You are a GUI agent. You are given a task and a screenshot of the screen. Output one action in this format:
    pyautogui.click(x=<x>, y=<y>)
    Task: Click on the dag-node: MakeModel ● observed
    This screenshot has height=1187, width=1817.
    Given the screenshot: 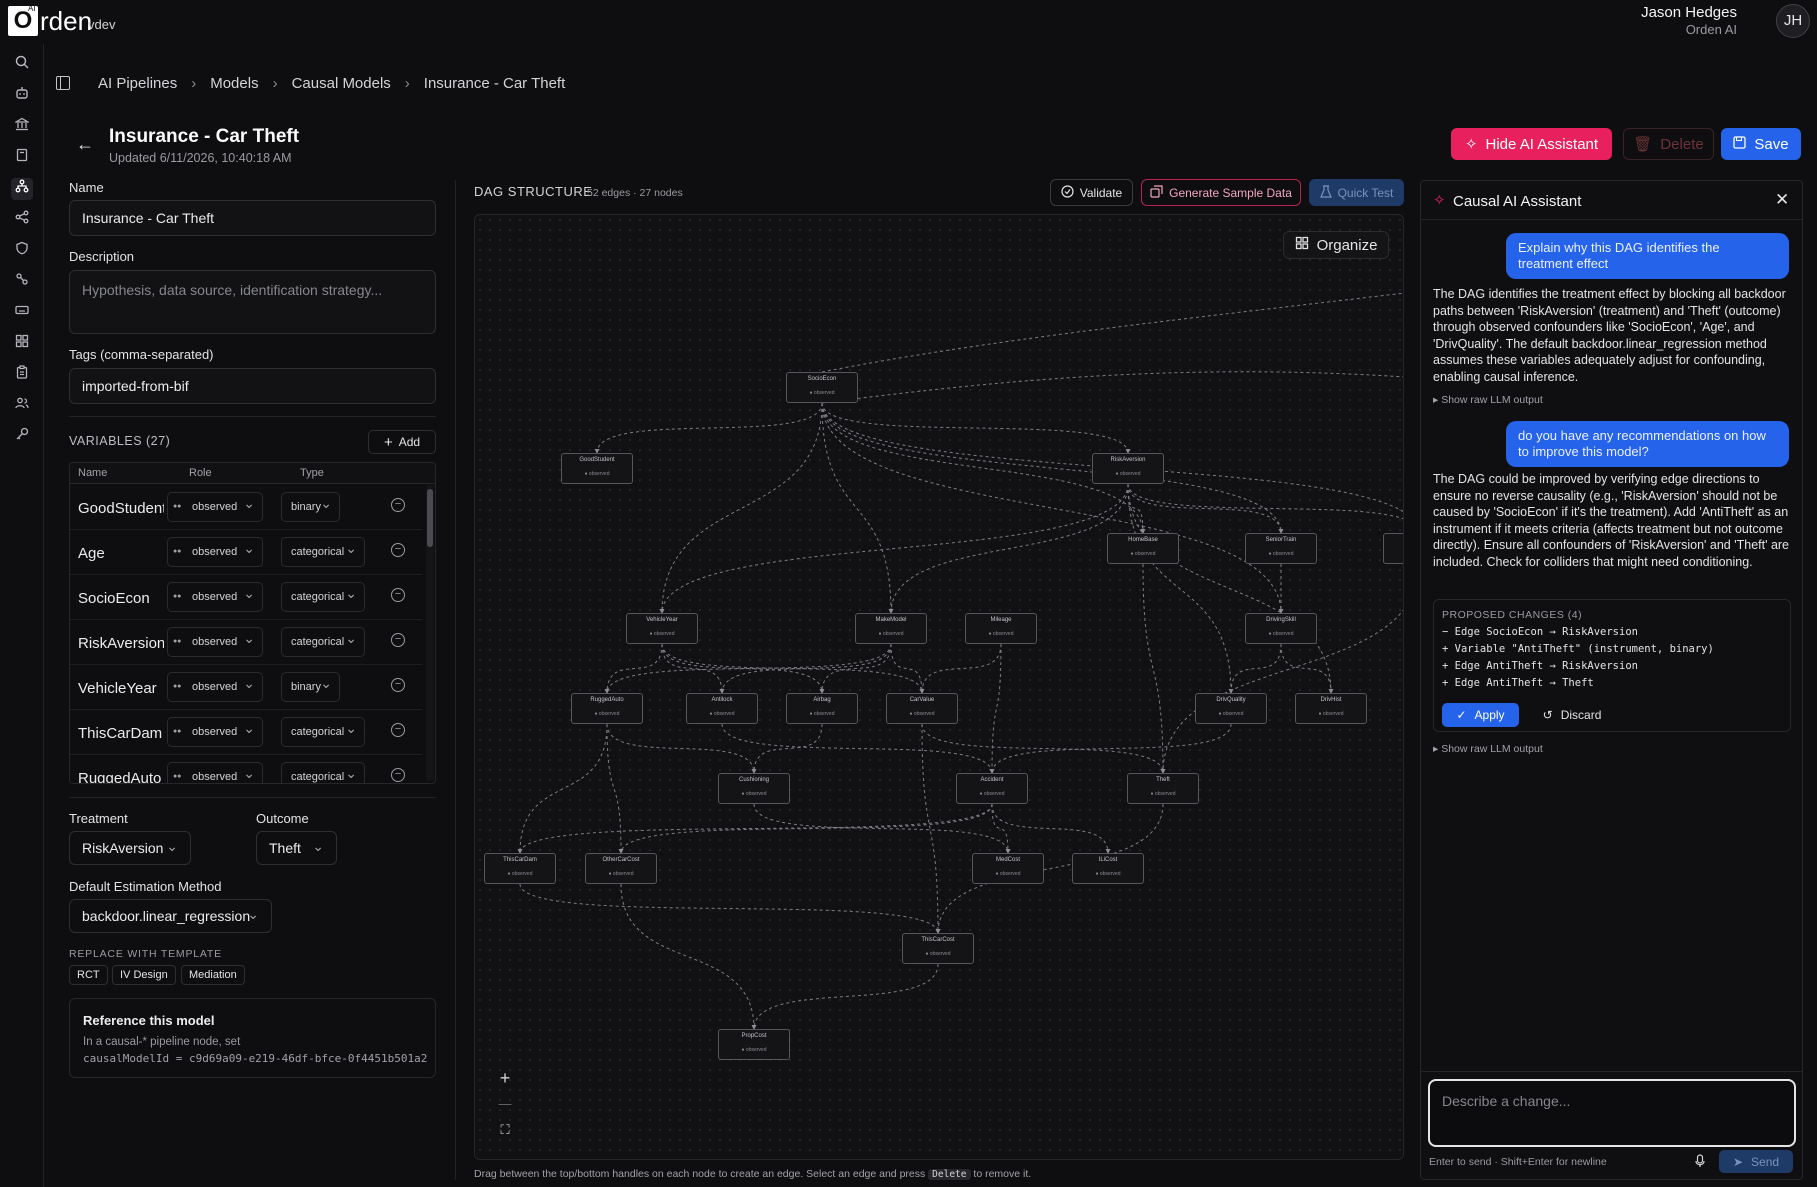 What is the action you would take?
    pyautogui.click(x=891, y=628)
    